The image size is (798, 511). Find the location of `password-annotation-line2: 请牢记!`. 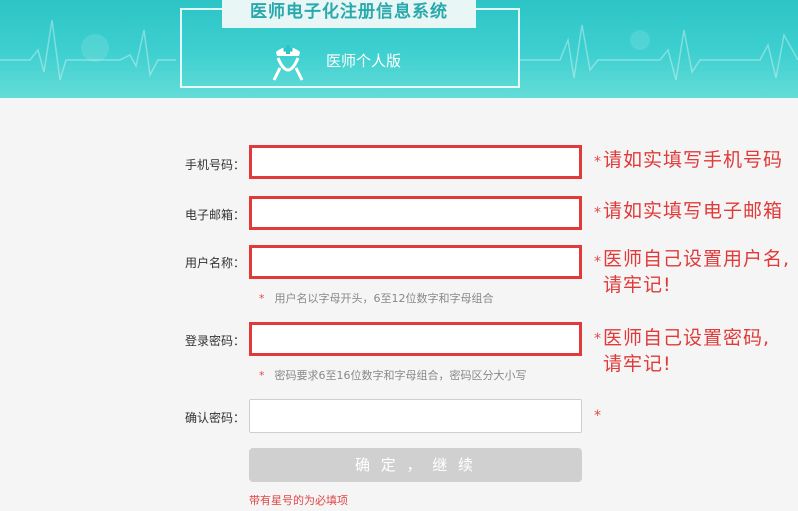

password-annotation-line2: 请牢记! is located at coordinates (637, 364).